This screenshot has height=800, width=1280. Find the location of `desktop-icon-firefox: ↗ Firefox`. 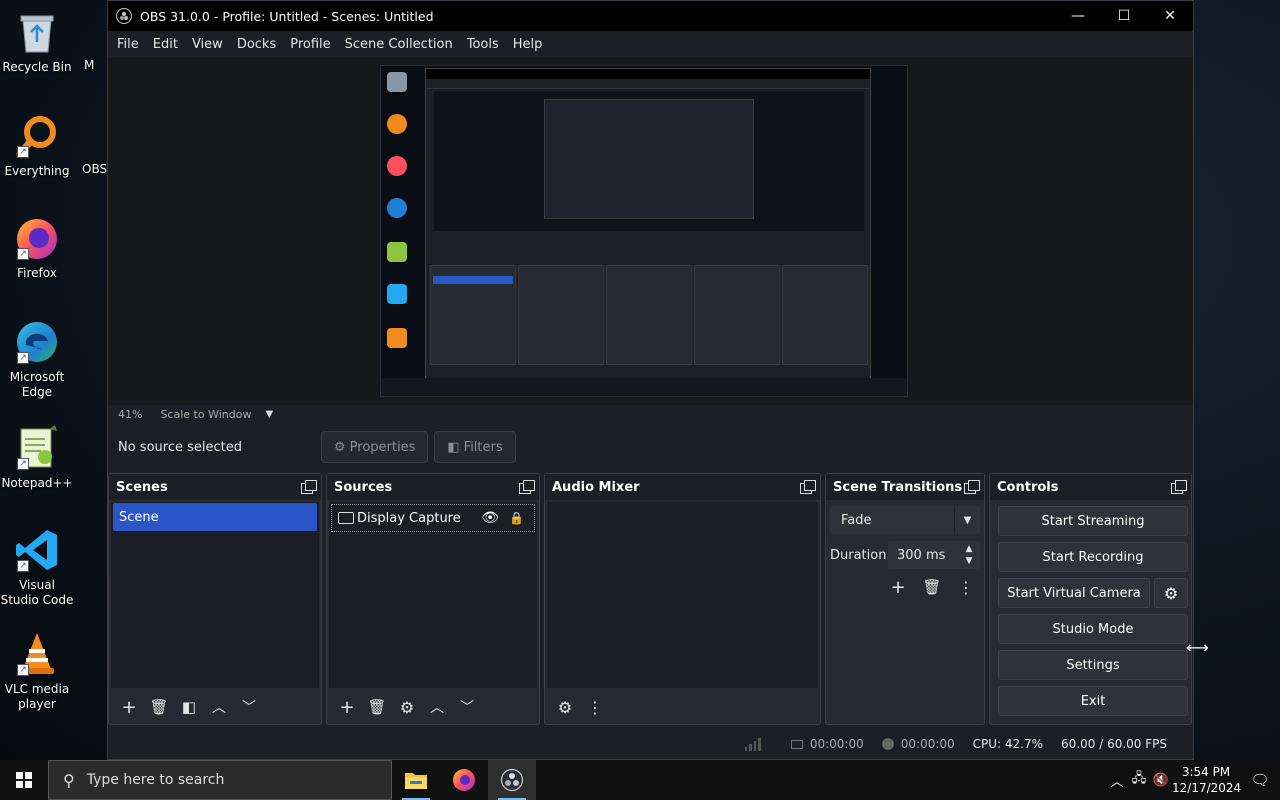

desktop-icon-firefox: ↗ Firefox is located at coordinates (37, 247).